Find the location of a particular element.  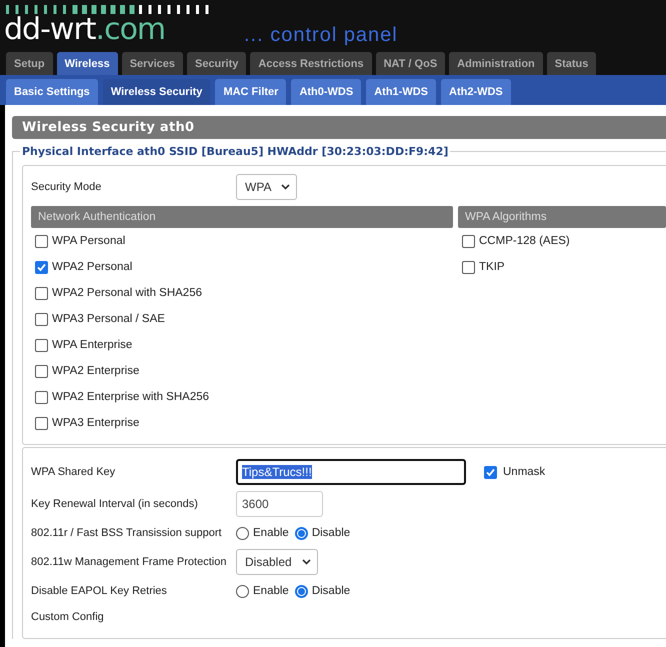

tagline: ... control panel is located at coordinates (321, 35).